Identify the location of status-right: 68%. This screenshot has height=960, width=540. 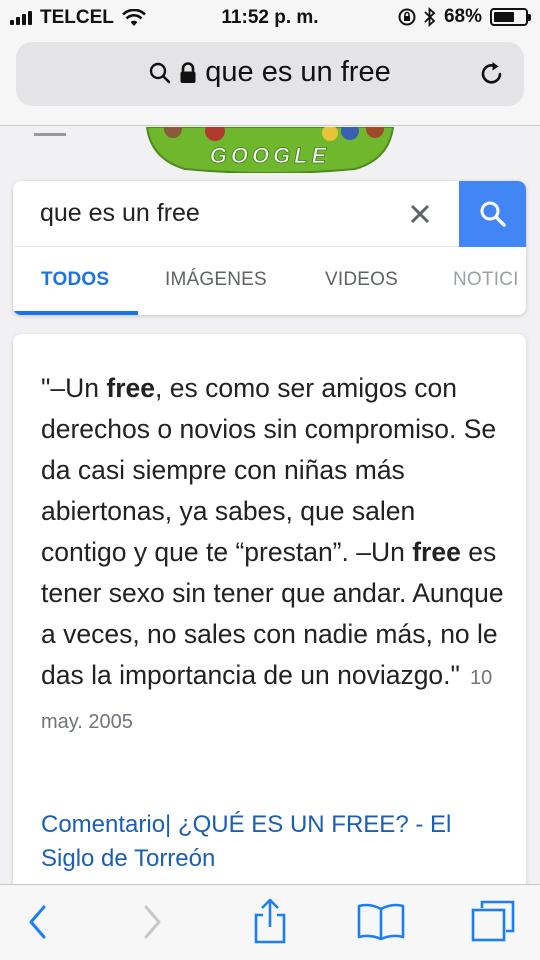
(464, 17).